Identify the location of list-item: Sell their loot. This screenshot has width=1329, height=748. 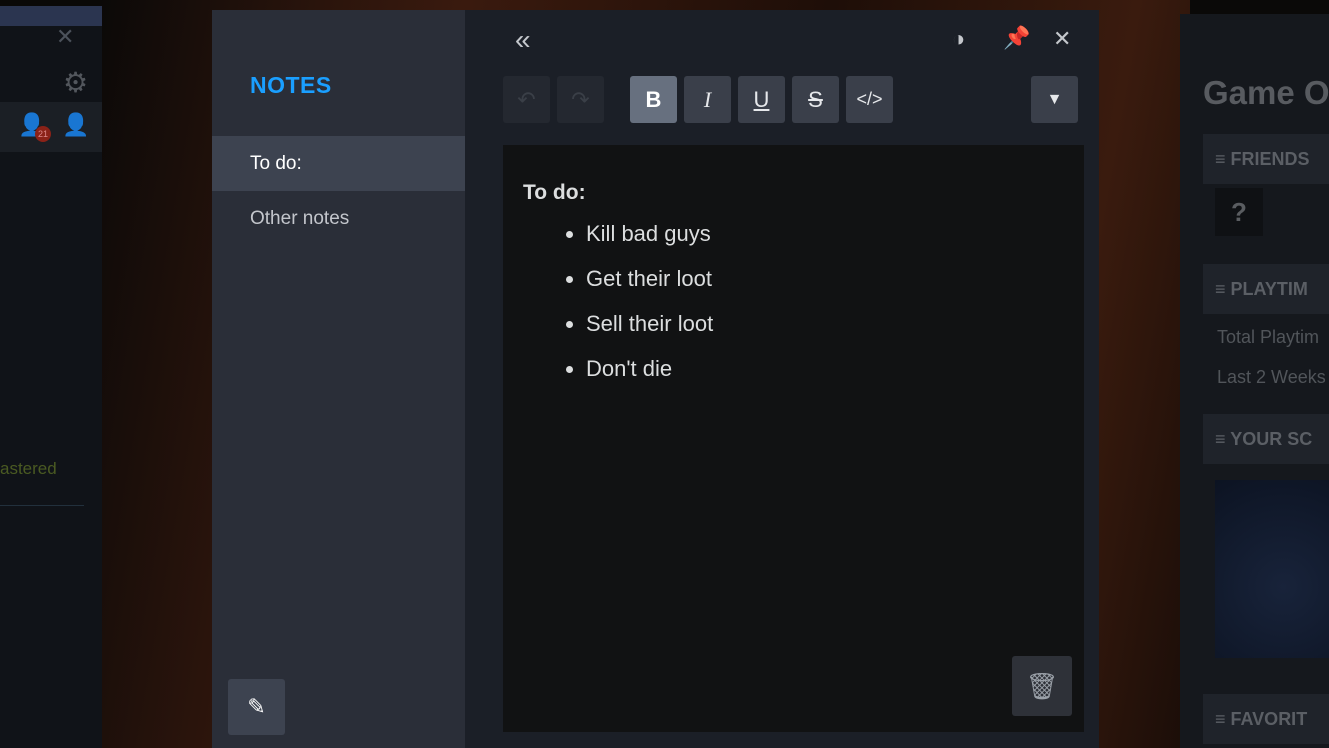
(825, 329).